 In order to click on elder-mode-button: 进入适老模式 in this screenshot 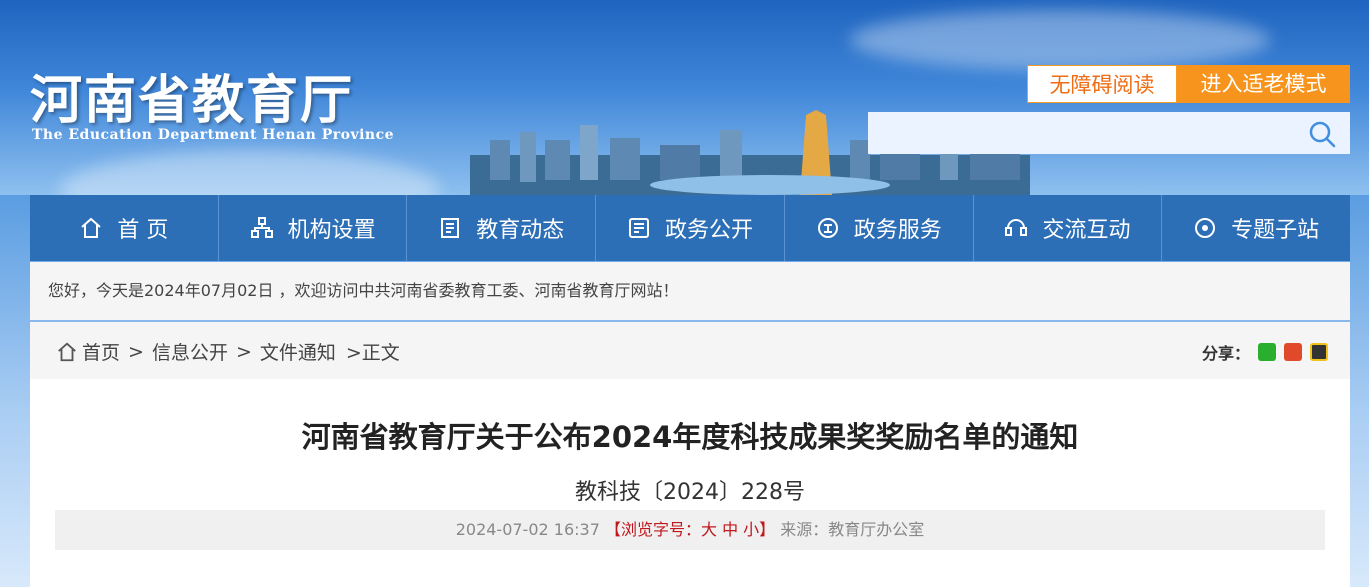, I will do `click(1263, 84)`.